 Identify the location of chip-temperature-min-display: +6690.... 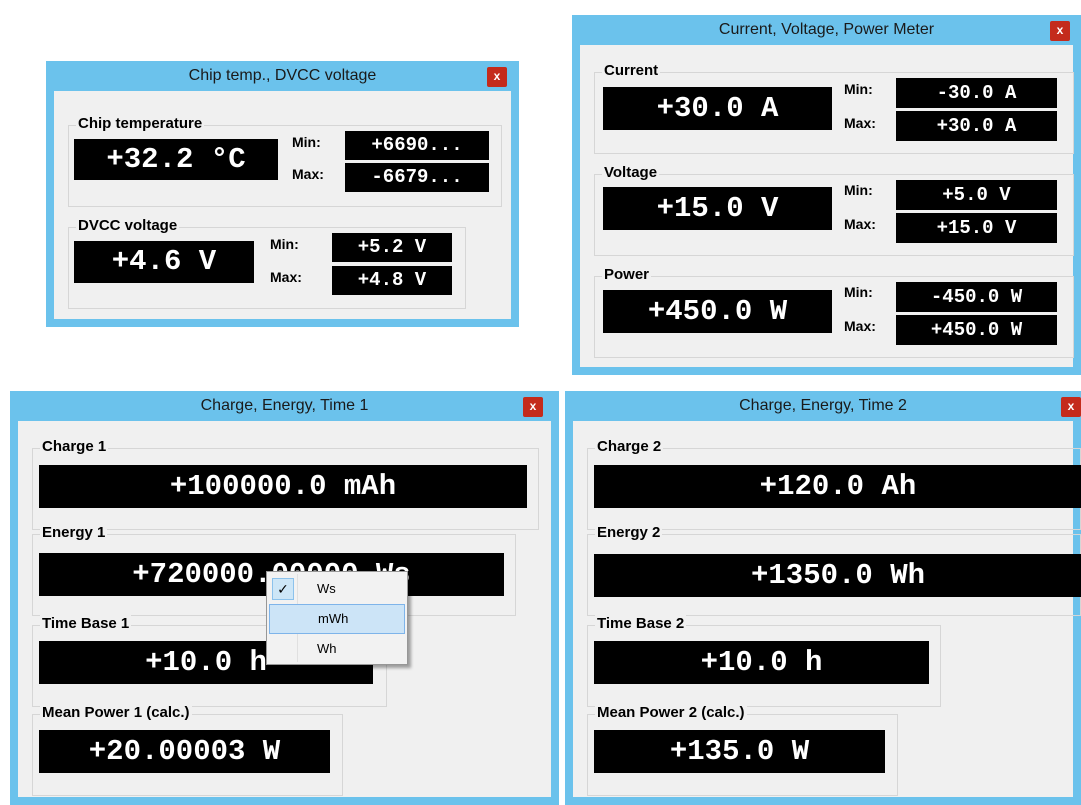
(417, 145).